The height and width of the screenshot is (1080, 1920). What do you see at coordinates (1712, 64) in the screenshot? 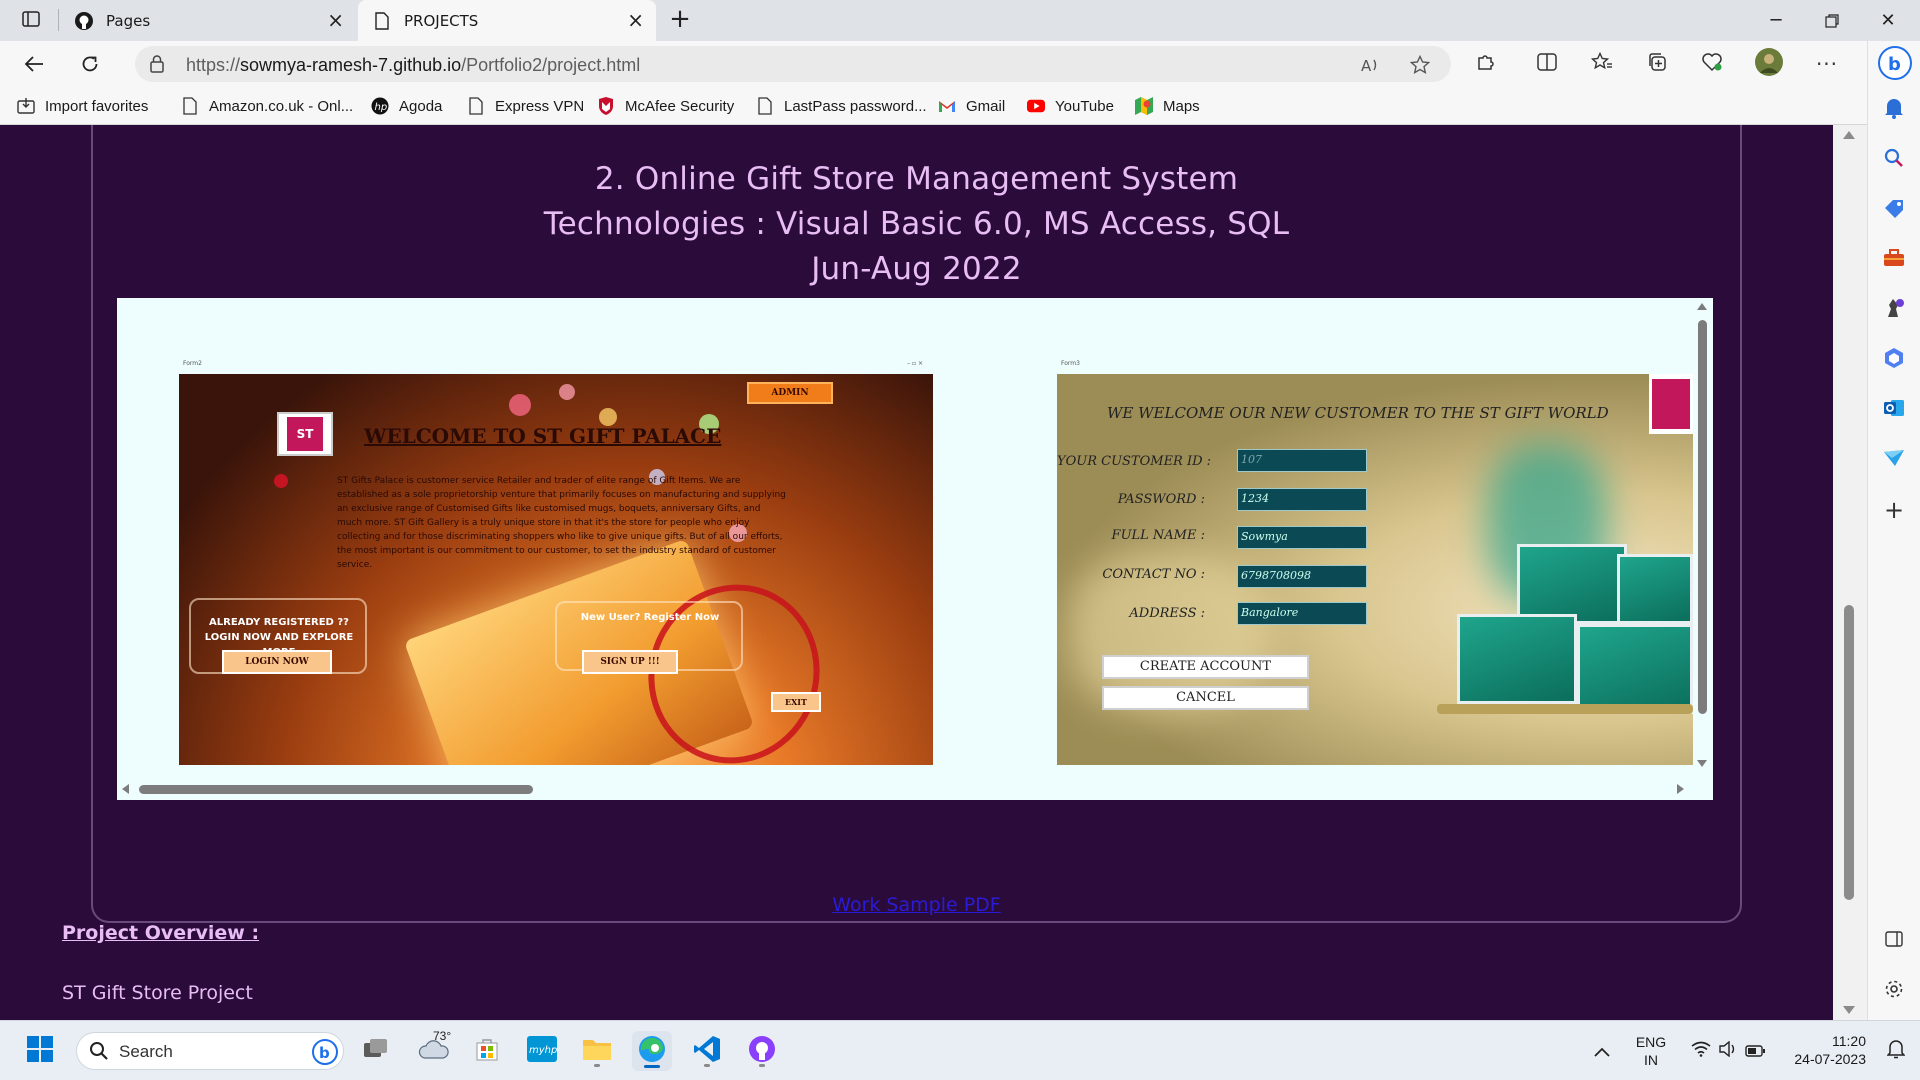
I see `browser-essentials-button` at bounding box center [1712, 64].